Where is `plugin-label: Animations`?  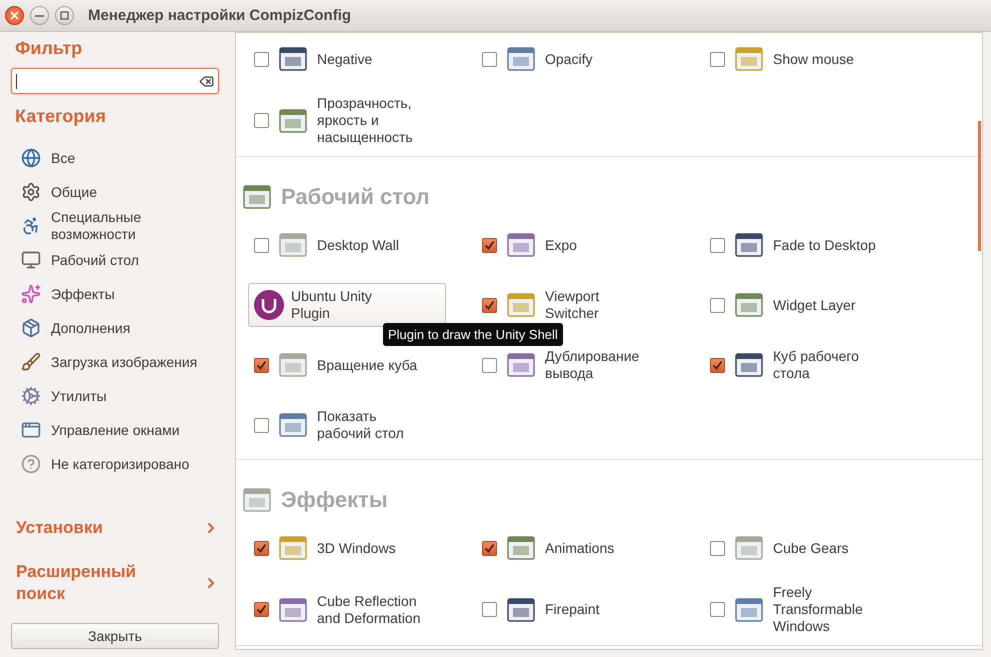 plugin-label: Animations is located at coordinates (579, 548).